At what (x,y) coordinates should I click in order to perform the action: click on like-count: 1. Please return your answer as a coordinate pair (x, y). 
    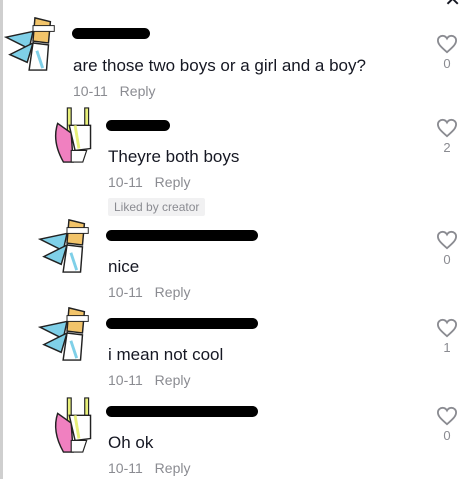
    Looking at the image, I should click on (447, 347).